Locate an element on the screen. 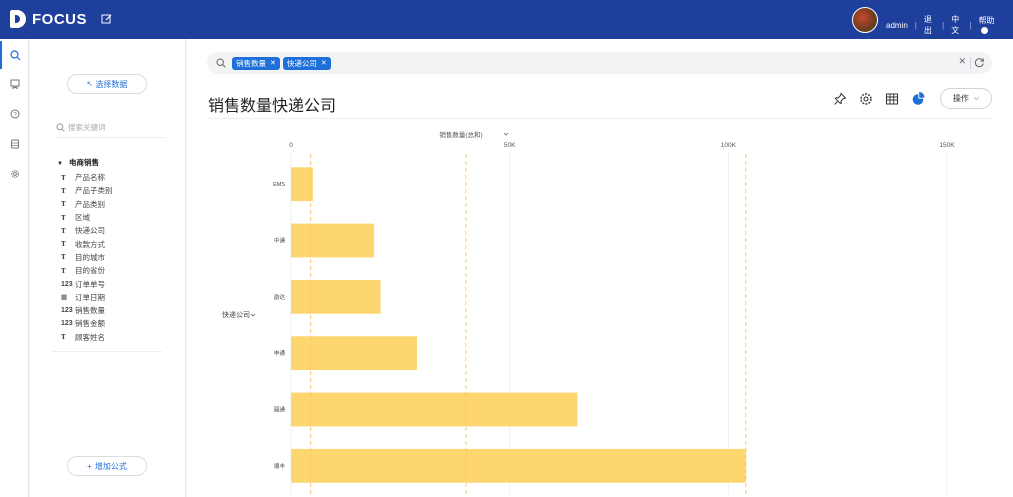 The width and height of the screenshot is (1013, 497). y-axis-title: 快递公司 is located at coordinates (236, 314).